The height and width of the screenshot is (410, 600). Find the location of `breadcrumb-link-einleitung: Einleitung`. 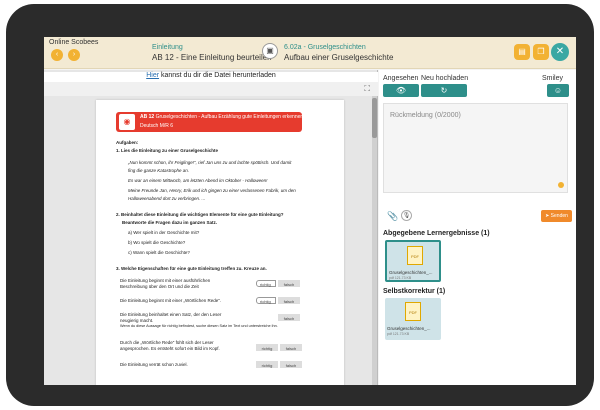

breadcrumb-link-einleitung: Einleitung is located at coordinates (167, 47).